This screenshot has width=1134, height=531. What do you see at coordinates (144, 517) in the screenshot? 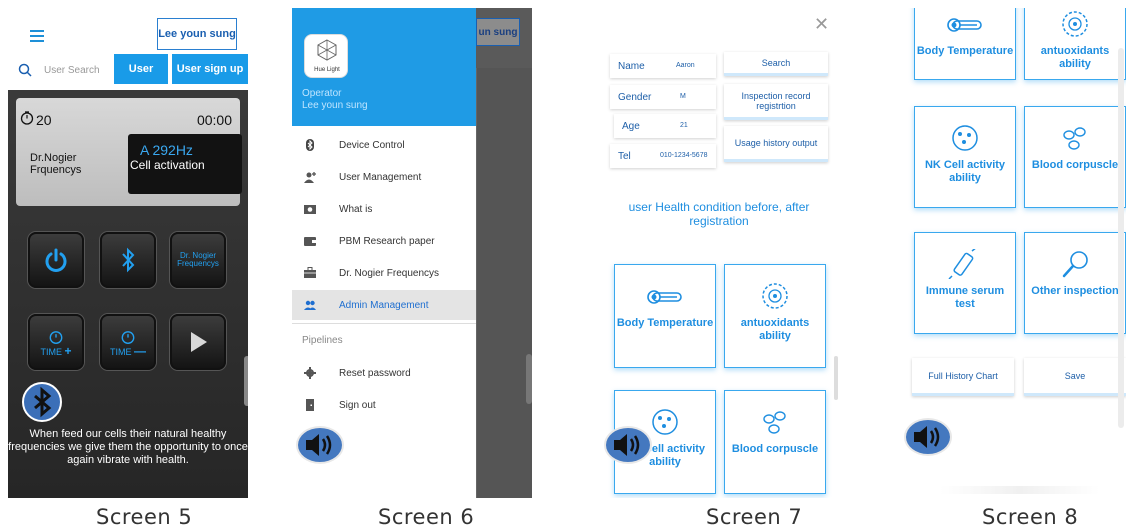
I see `caption-screen-5: Screen 5` at bounding box center [144, 517].